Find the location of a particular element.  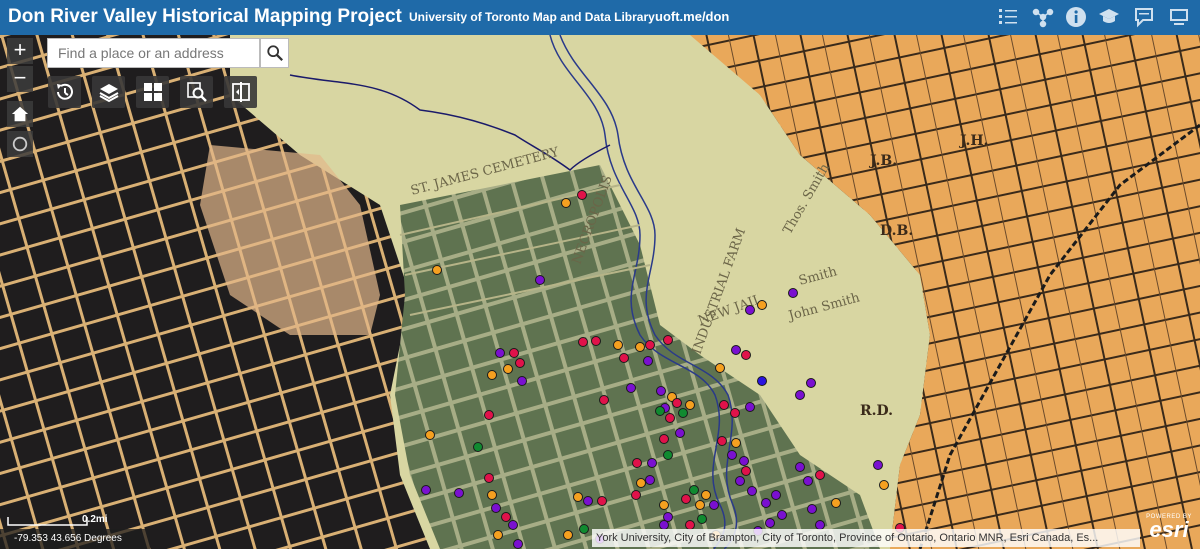

comment-icon is located at coordinates (1144, 17).